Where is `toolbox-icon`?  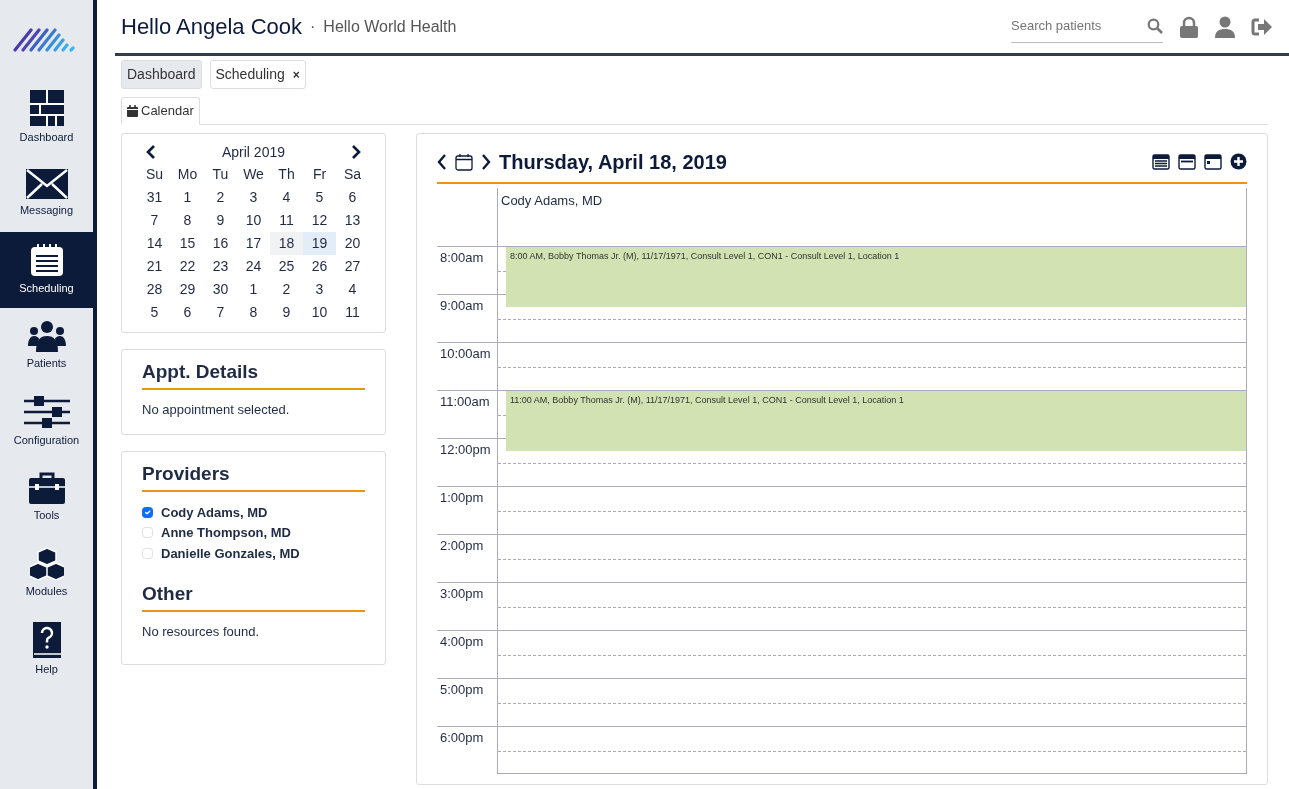 toolbox-icon is located at coordinates (46, 488).